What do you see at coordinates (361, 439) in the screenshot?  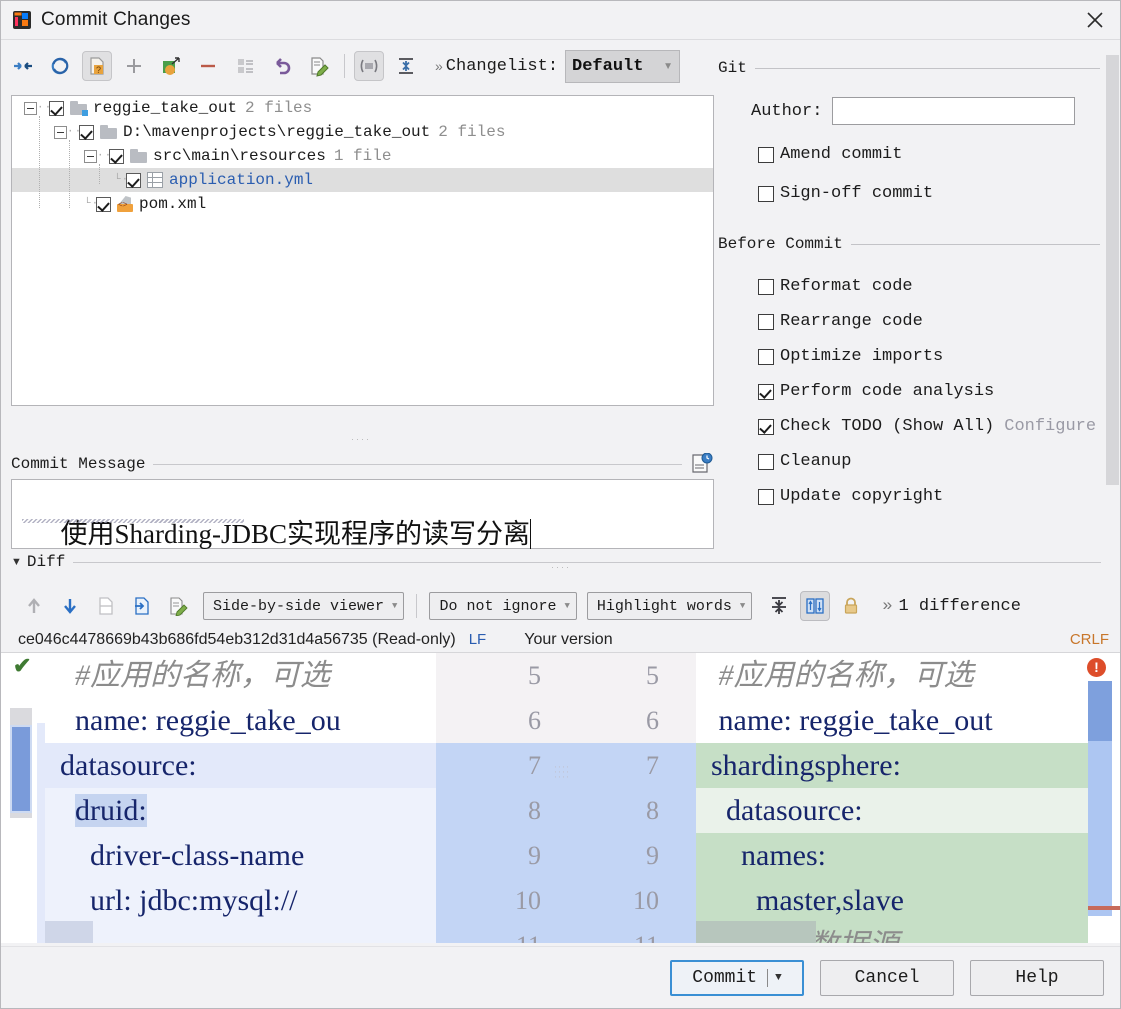 I see `tree-splitter-handle: ····` at bounding box center [361, 439].